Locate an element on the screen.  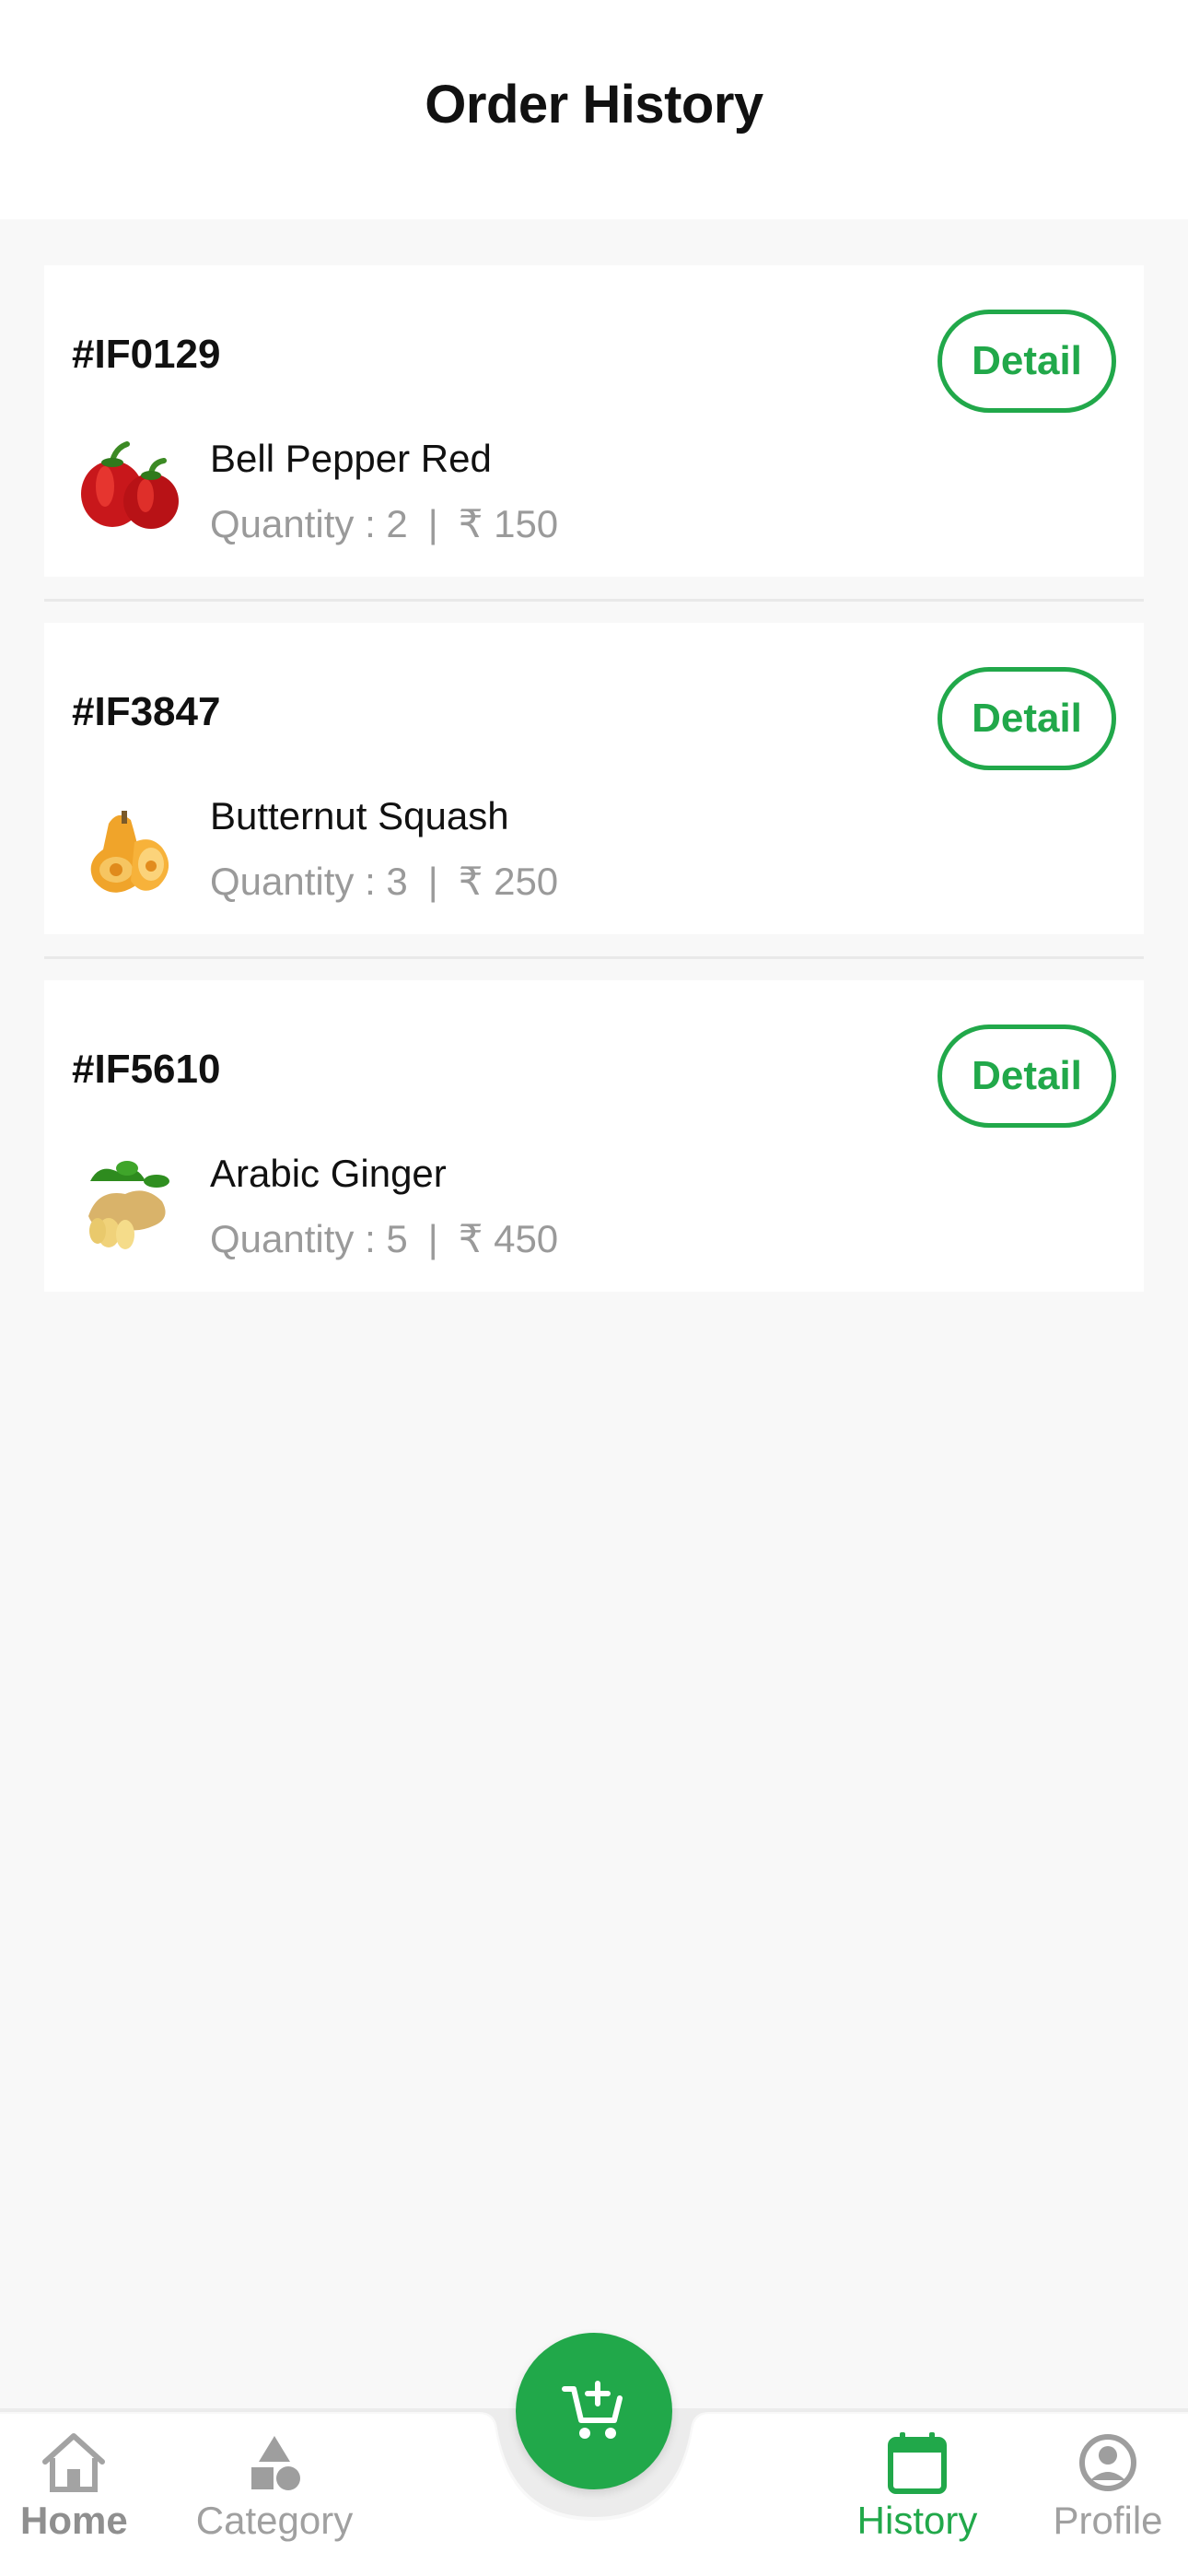
item-meta: Quantity : 5 | ₹ 450 is located at coordinates (384, 1238).